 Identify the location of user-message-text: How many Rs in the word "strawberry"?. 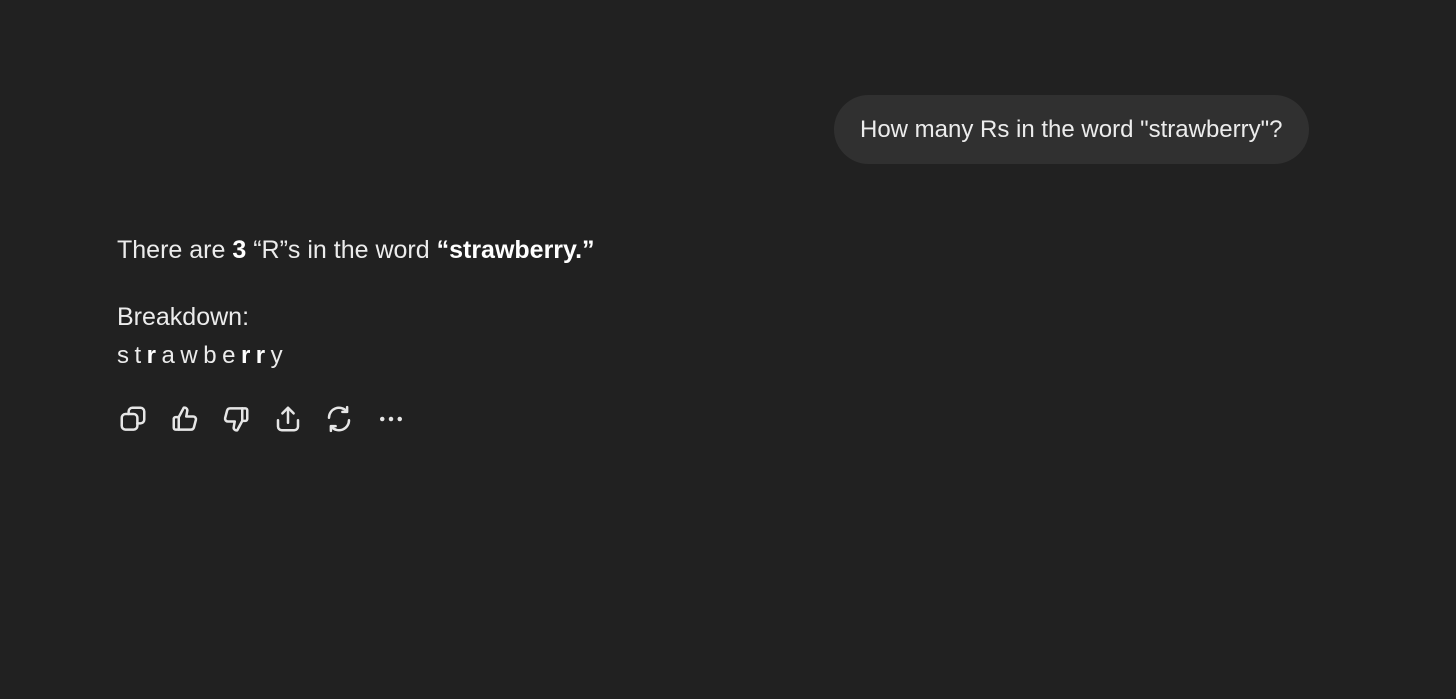
(1071, 129).